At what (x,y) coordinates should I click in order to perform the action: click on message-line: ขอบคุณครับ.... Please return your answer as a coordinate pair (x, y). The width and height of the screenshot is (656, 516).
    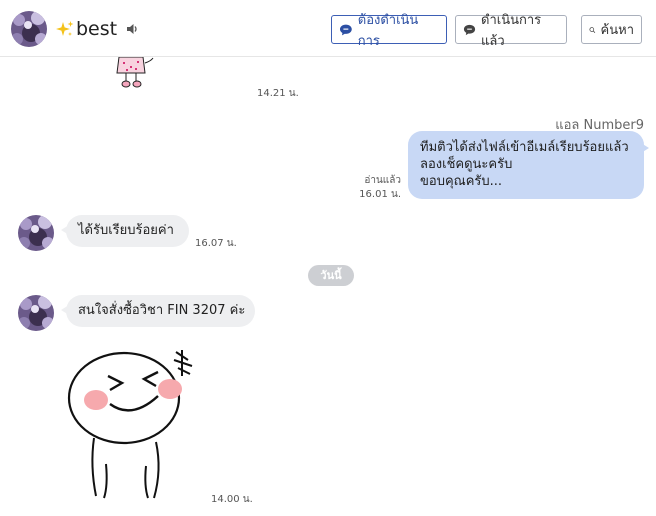
    Looking at the image, I should click on (461, 181).